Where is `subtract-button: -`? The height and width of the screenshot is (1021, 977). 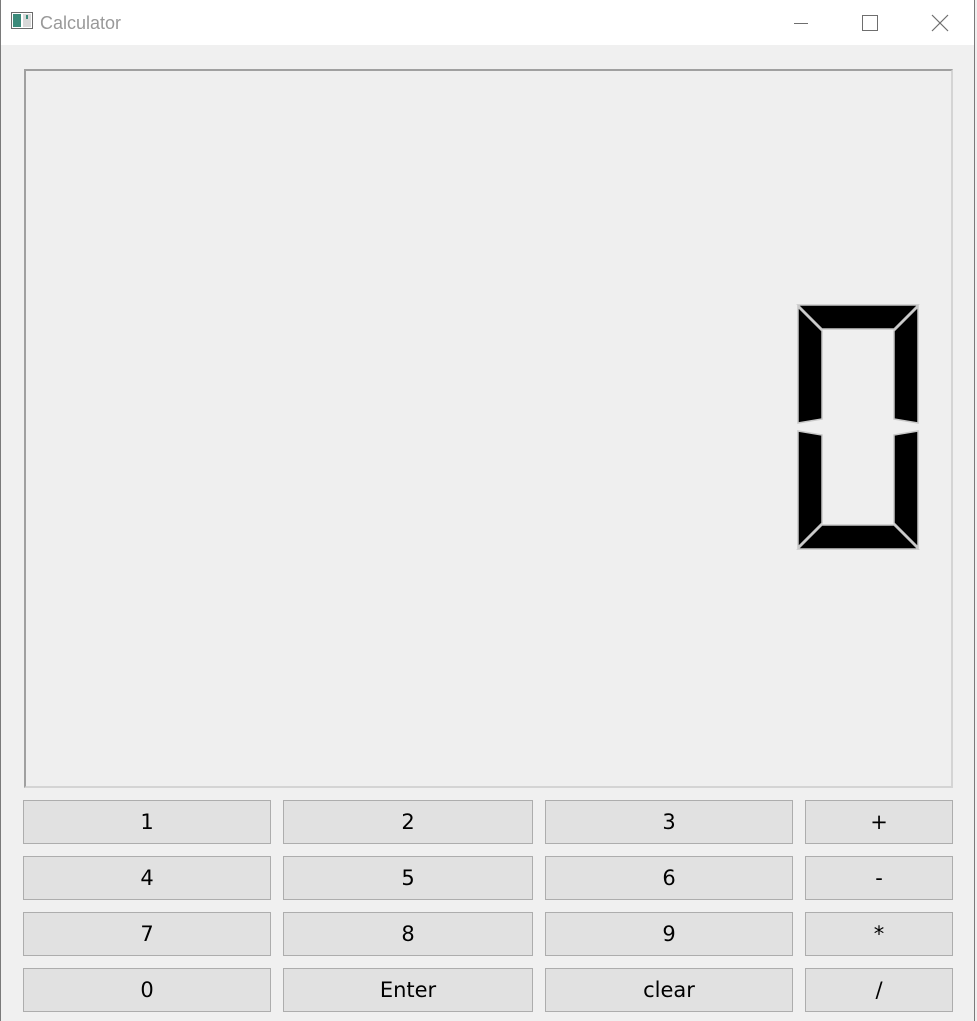
subtract-button: - is located at coordinates (879, 878).